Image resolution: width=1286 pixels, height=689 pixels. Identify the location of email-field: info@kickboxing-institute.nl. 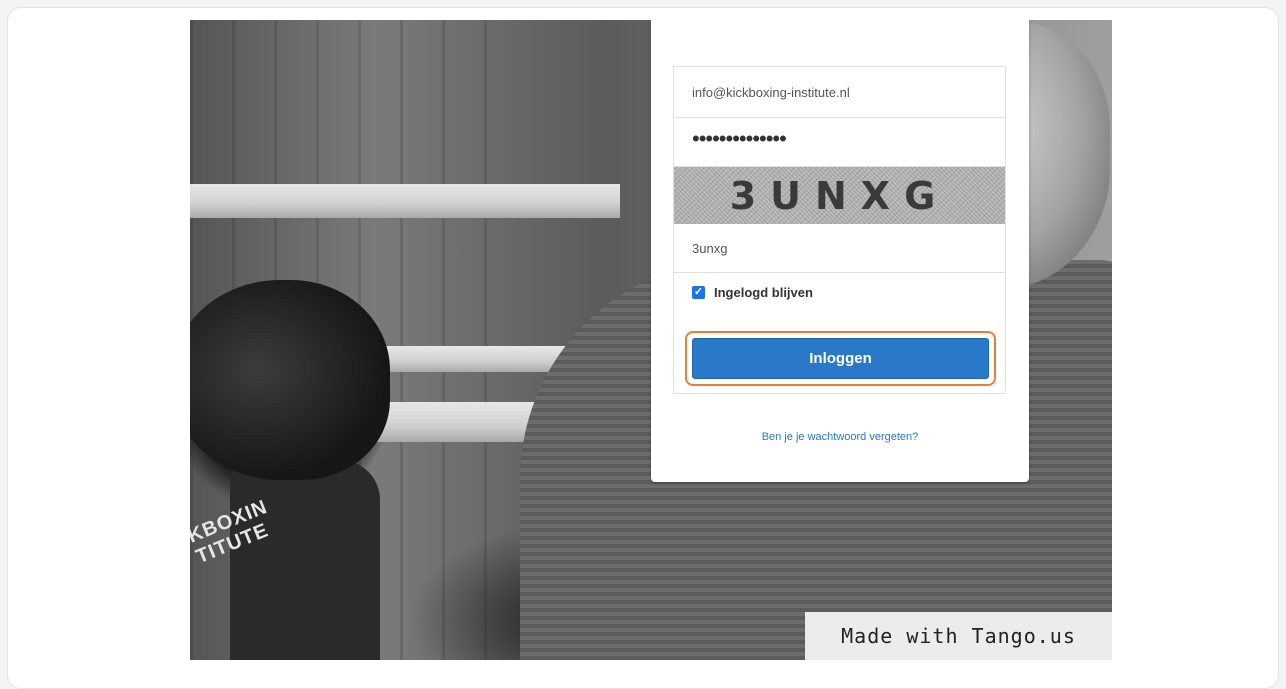
(839, 92).